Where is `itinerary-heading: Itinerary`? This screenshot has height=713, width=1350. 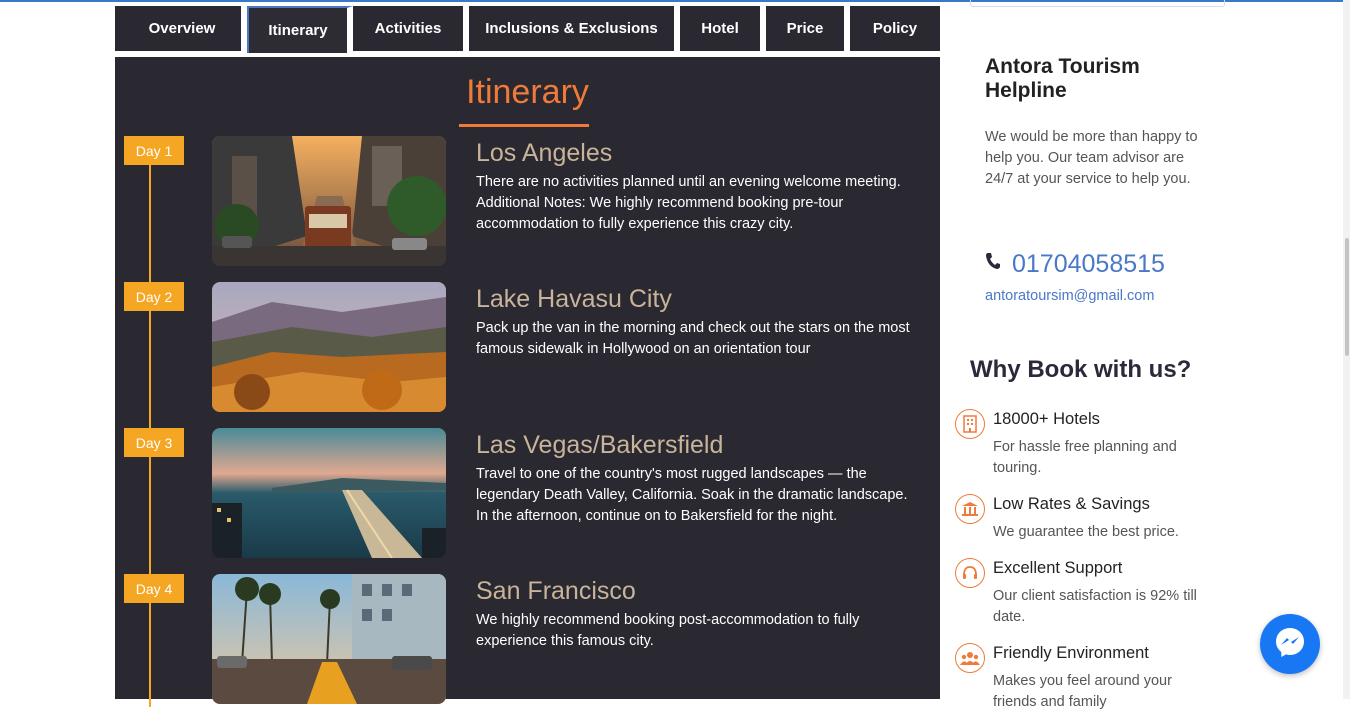
itinerary-heading: Itinerary is located at coordinates (527, 92).